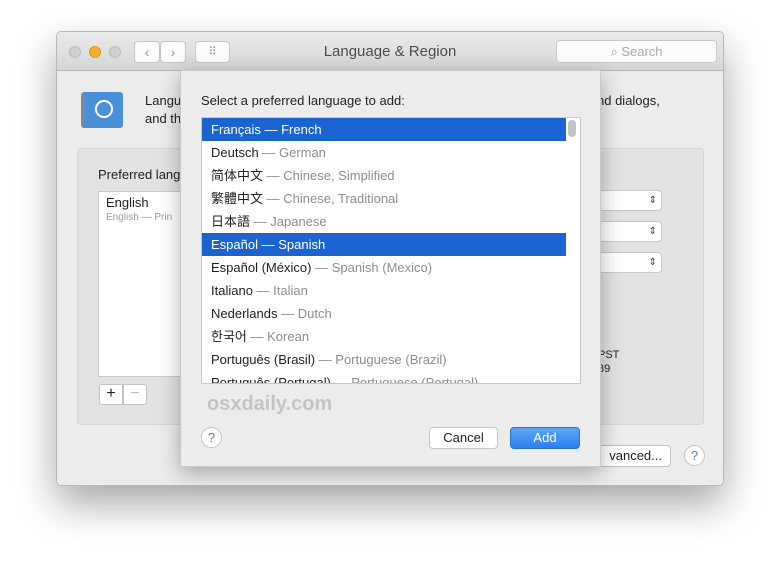 This screenshot has width=780, height=566. Describe the element at coordinates (163, 118) in the screenshot. I see `header-text-2: and th` at that location.